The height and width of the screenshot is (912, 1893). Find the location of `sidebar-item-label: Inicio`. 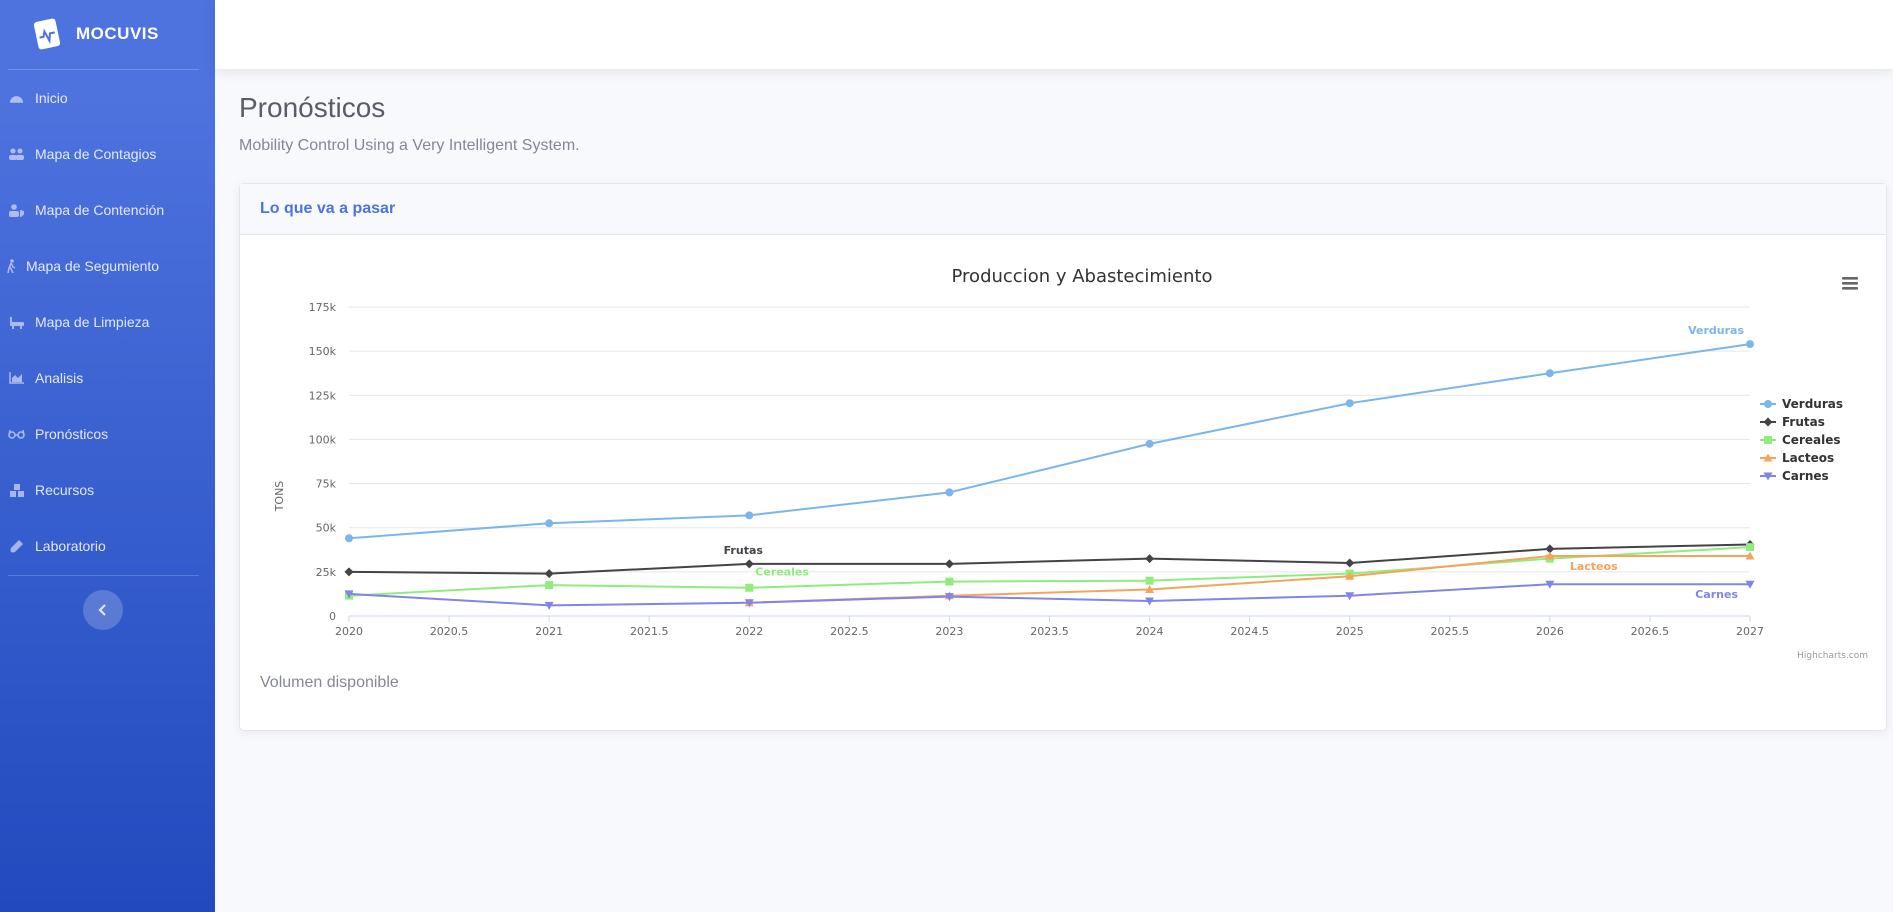

sidebar-item-label: Inicio is located at coordinates (51, 98).